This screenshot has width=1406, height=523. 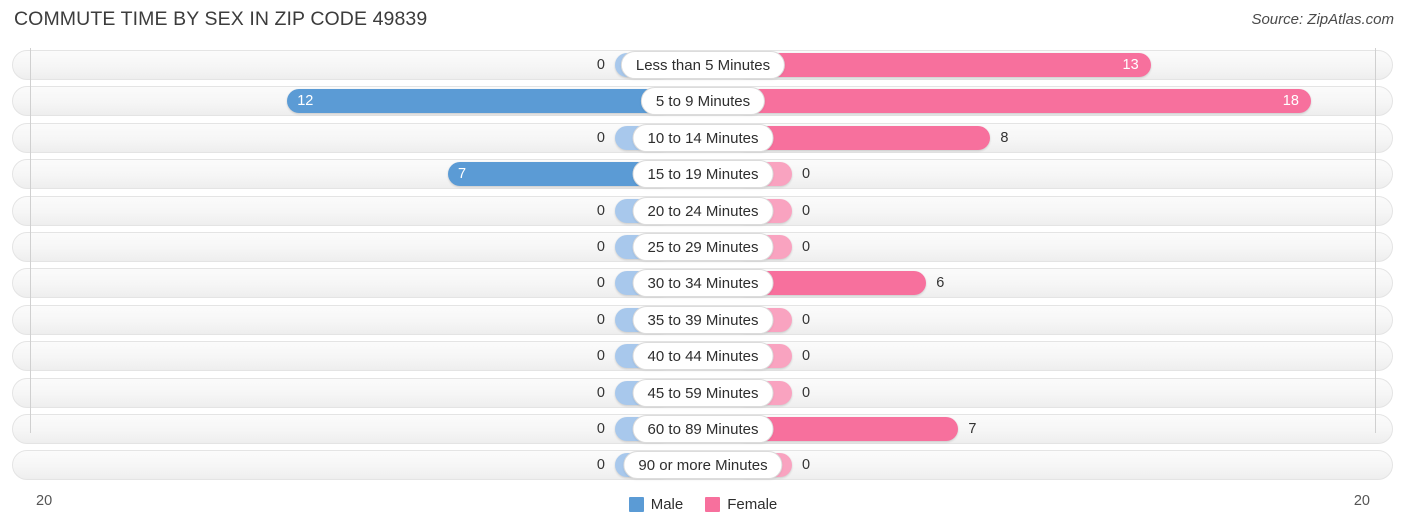 I want to click on category-label-pill: 25 to 29 Minutes, so click(x=703, y=246).